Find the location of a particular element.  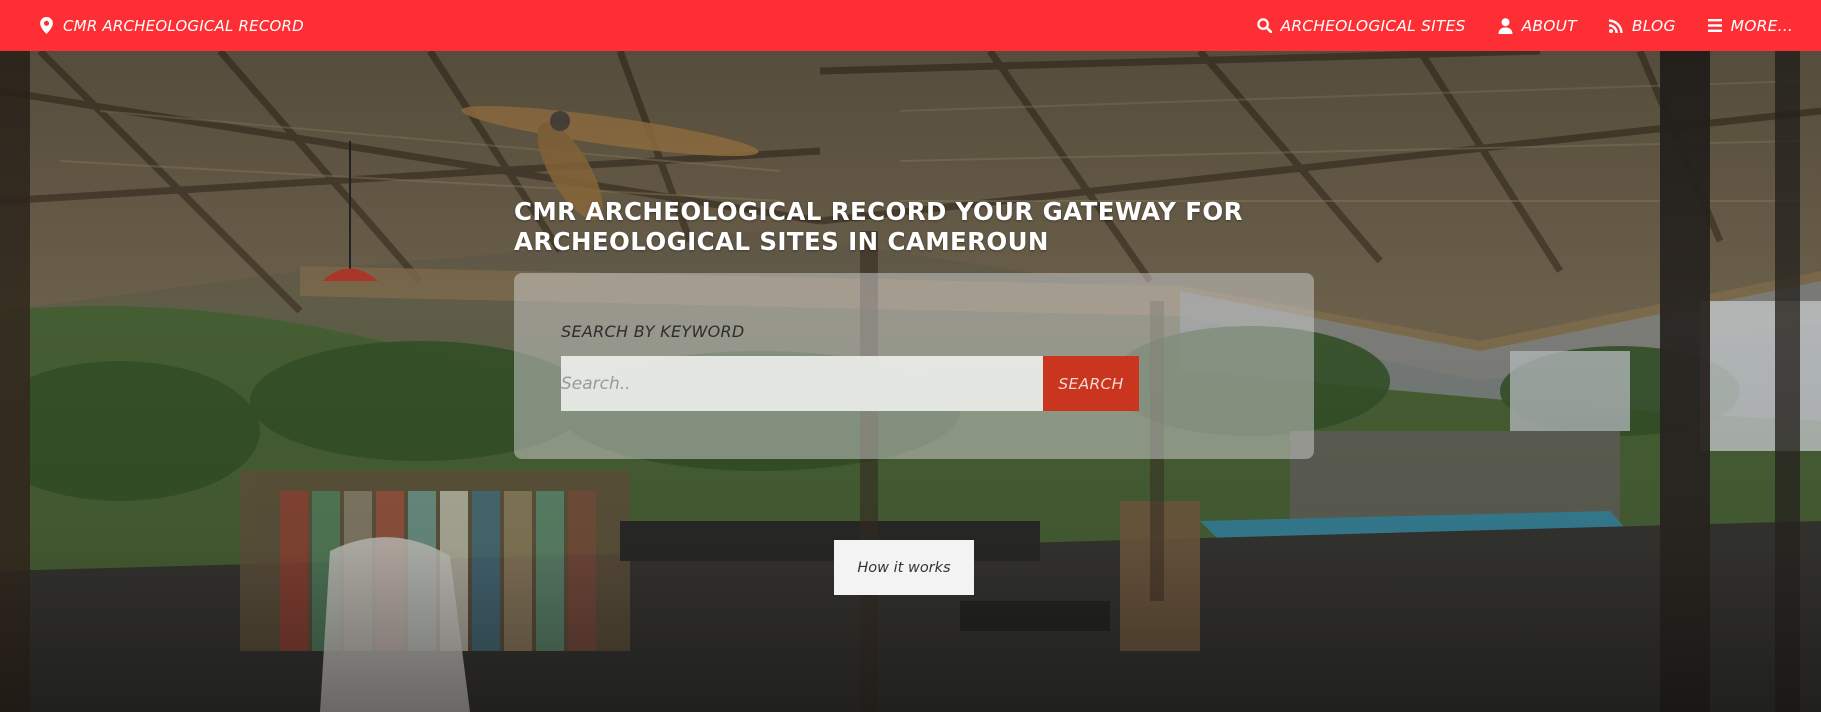

search-icon is located at coordinates (1264, 25).